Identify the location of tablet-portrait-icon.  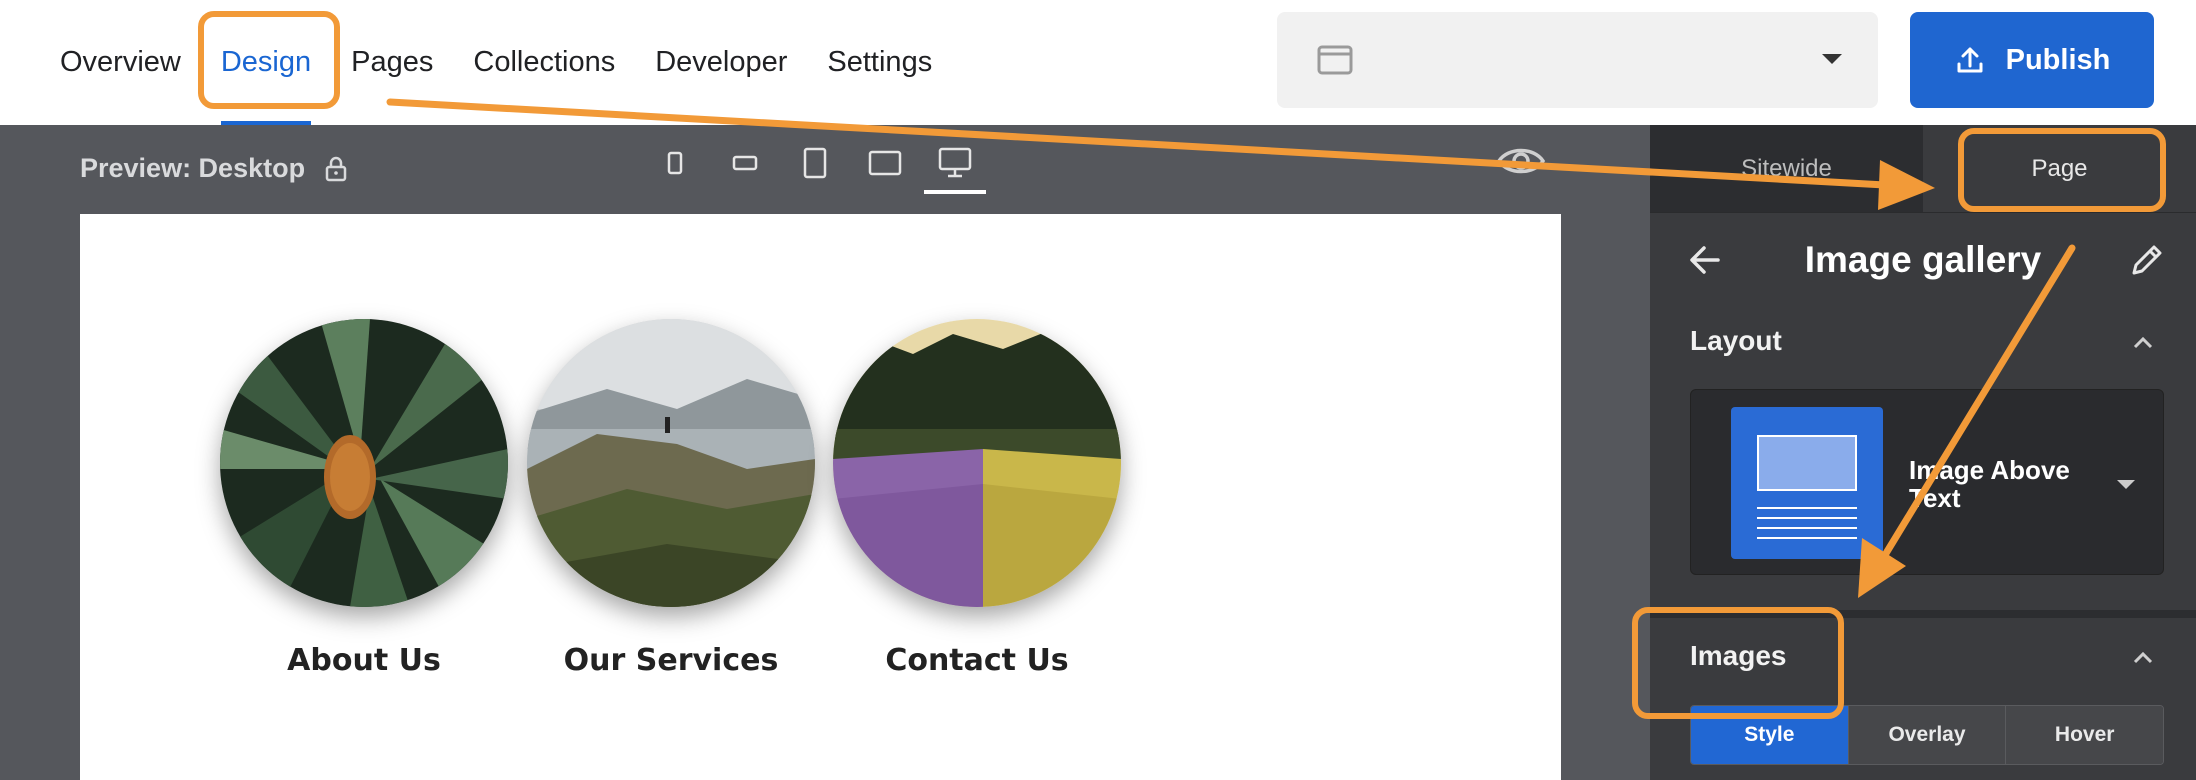
(815, 162).